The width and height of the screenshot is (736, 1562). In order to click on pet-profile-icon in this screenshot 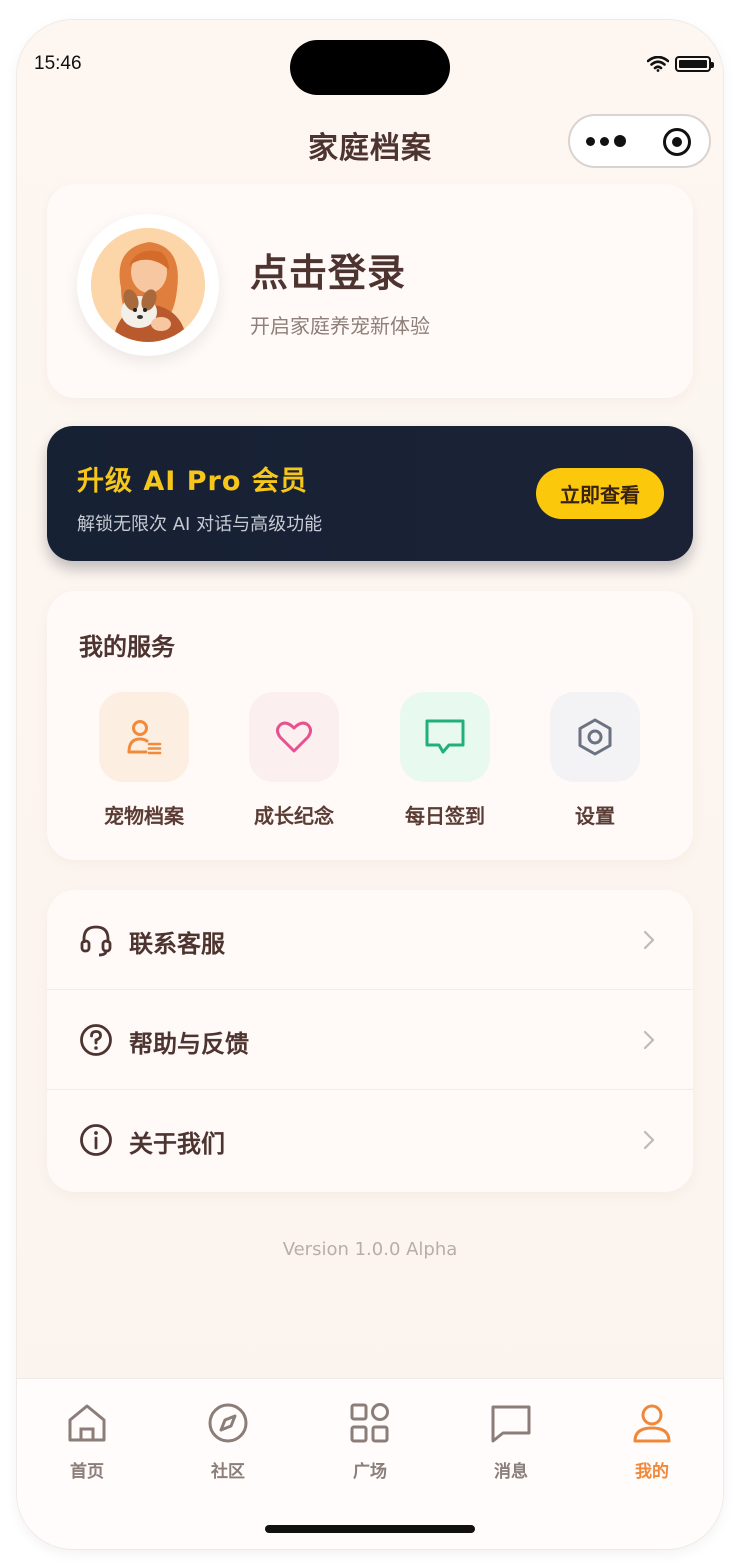, I will do `click(144, 737)`.